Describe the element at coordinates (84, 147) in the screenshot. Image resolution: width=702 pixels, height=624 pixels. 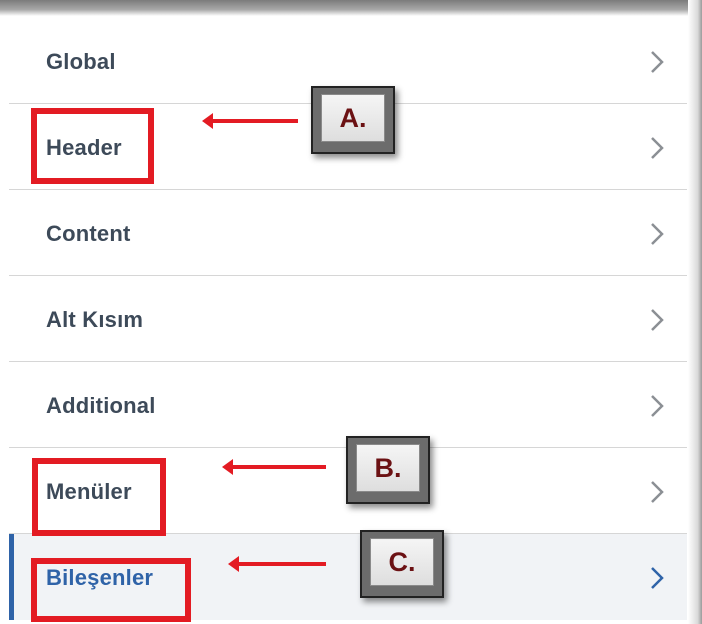
I see `menu-item-label: Header` at that location.